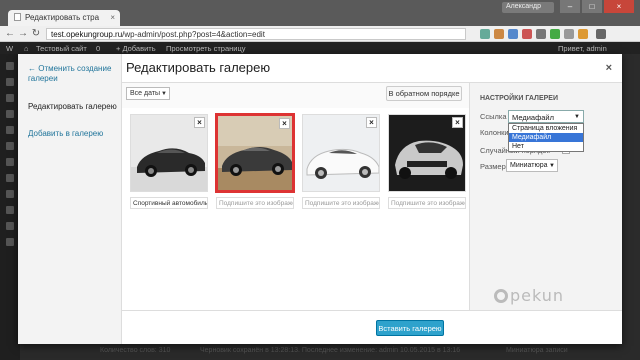 This screenshot has height=360, width=640. I want to click on tab-close-icon: ×, so click(112, 17).